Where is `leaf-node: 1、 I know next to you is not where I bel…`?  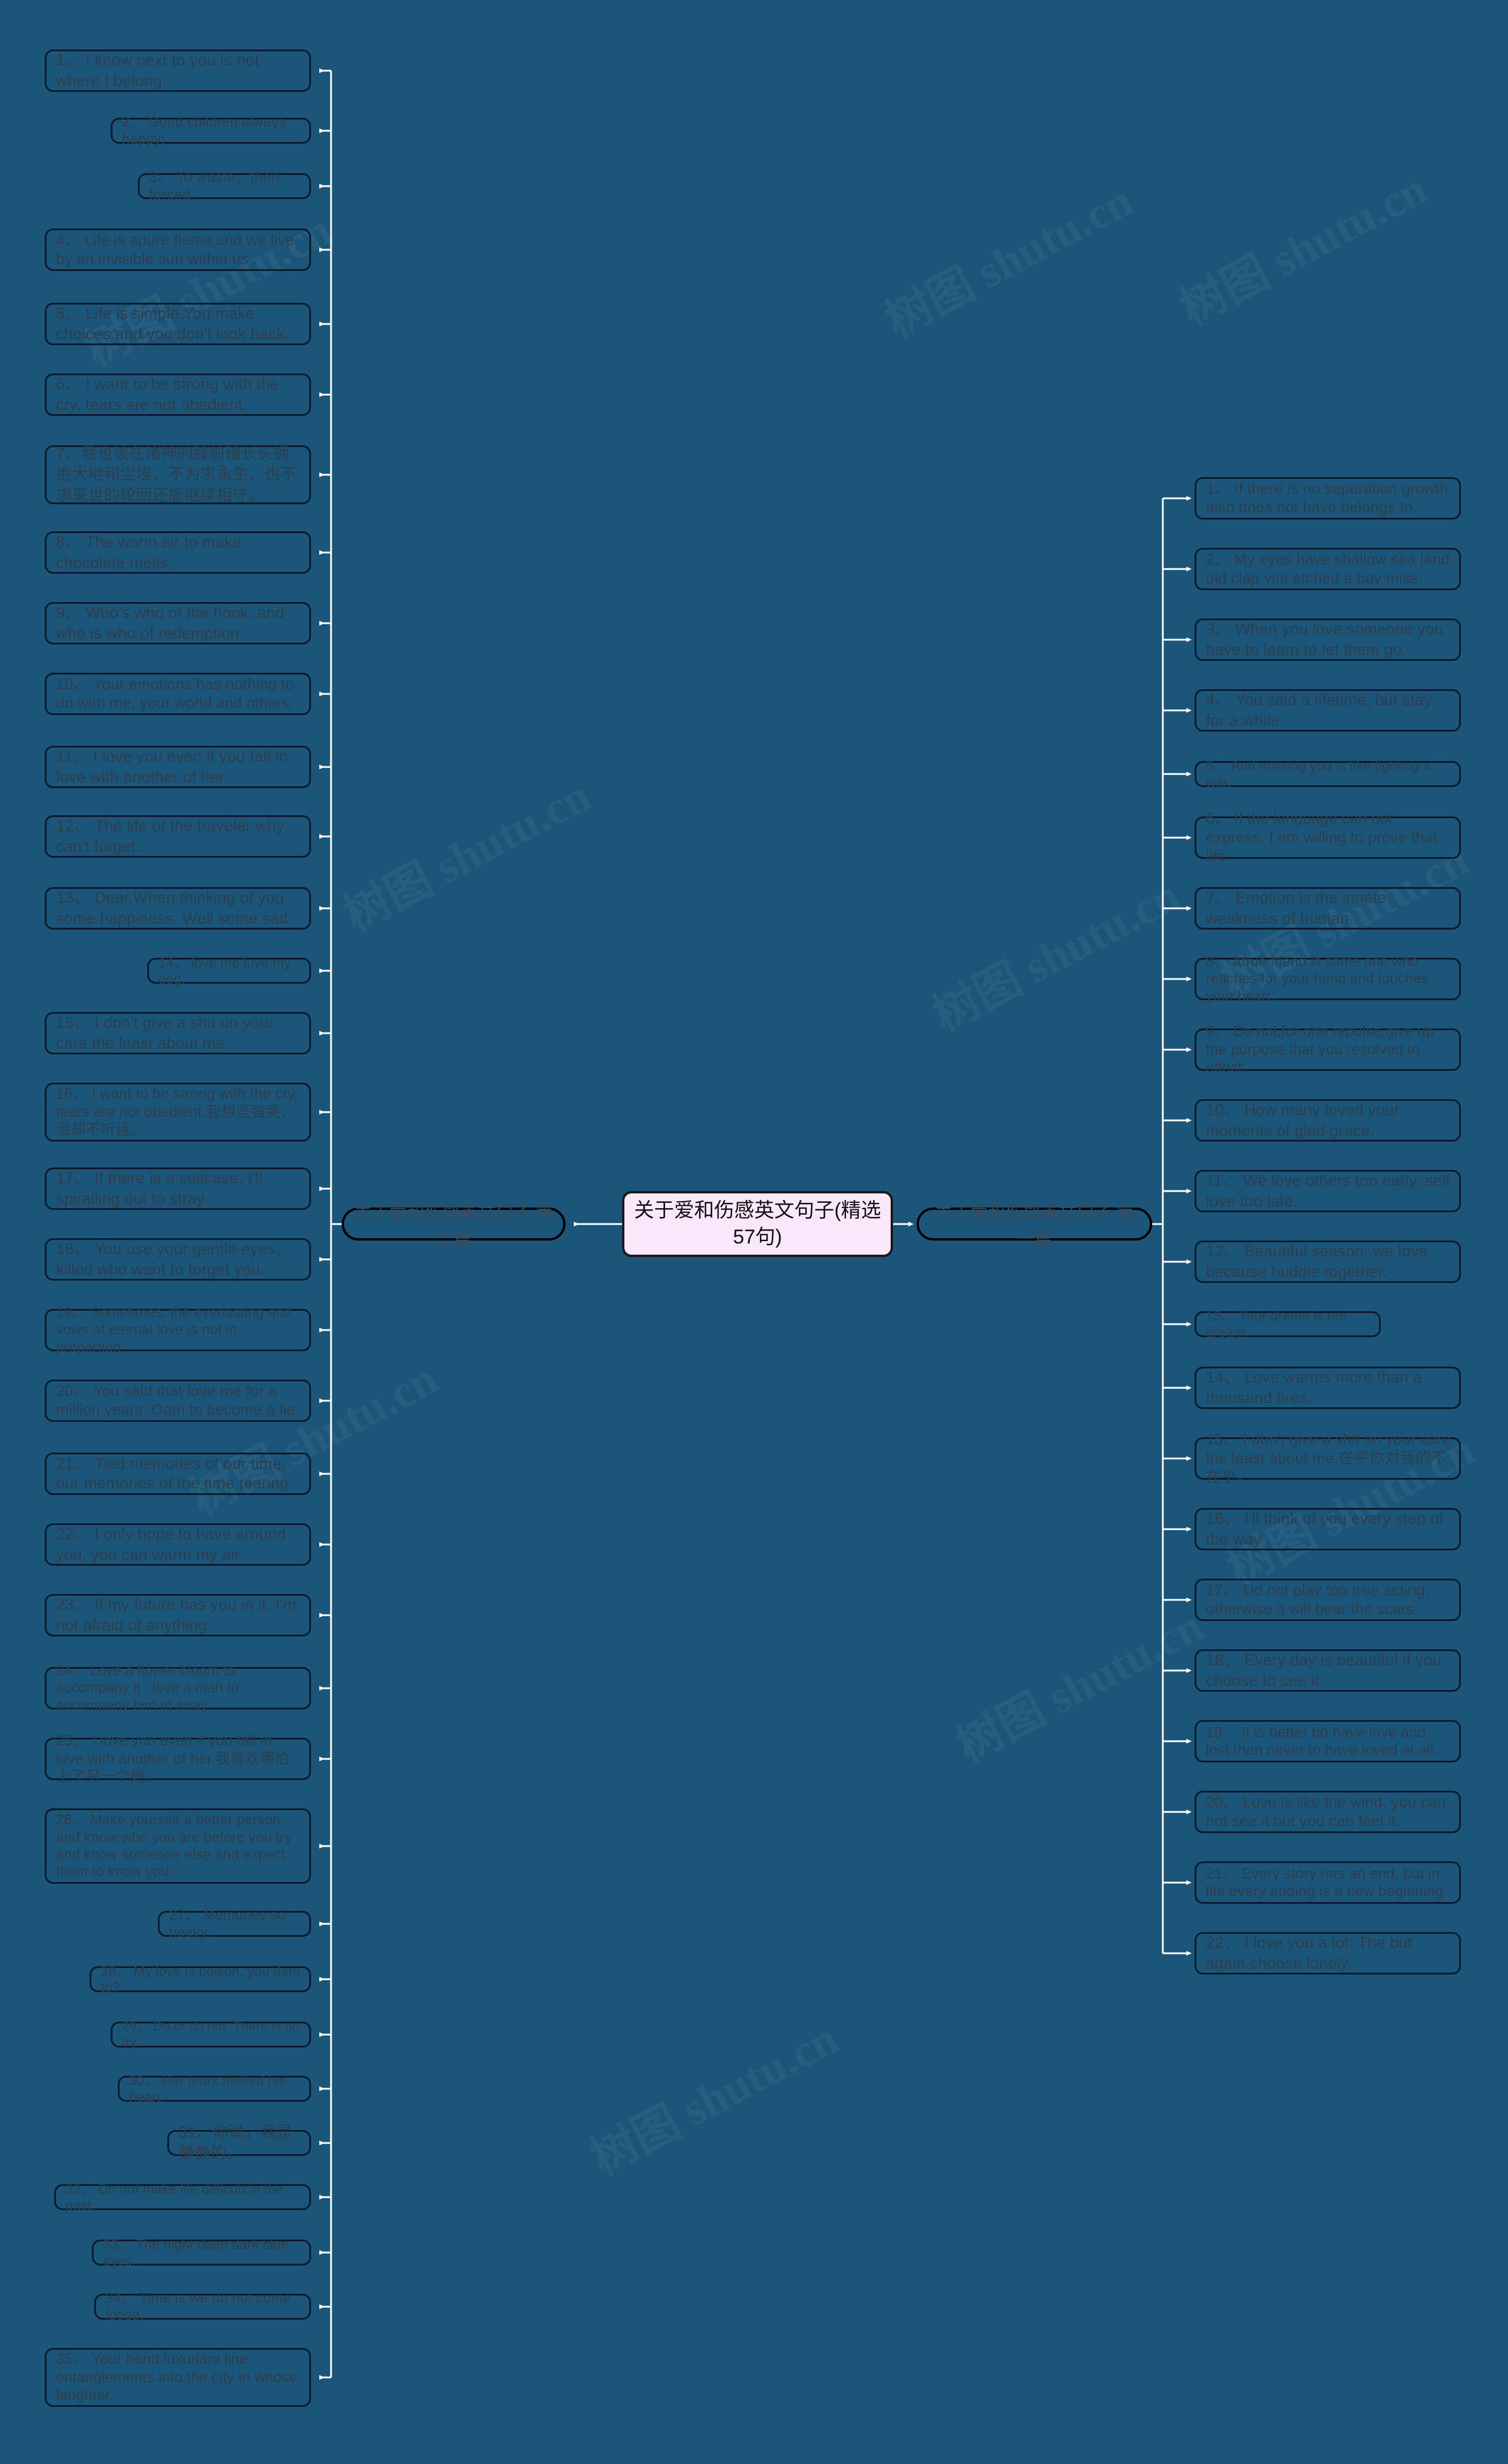 leaf-node: 1、 I know next to you is not where I bel… is located at coordinates (178, 70).